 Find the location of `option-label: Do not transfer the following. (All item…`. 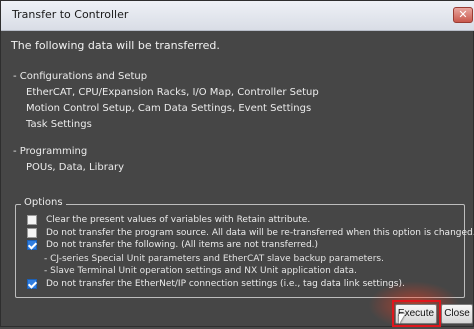

option-label: Do not transfer the following. (All item… is located at coordinates (182, 245).